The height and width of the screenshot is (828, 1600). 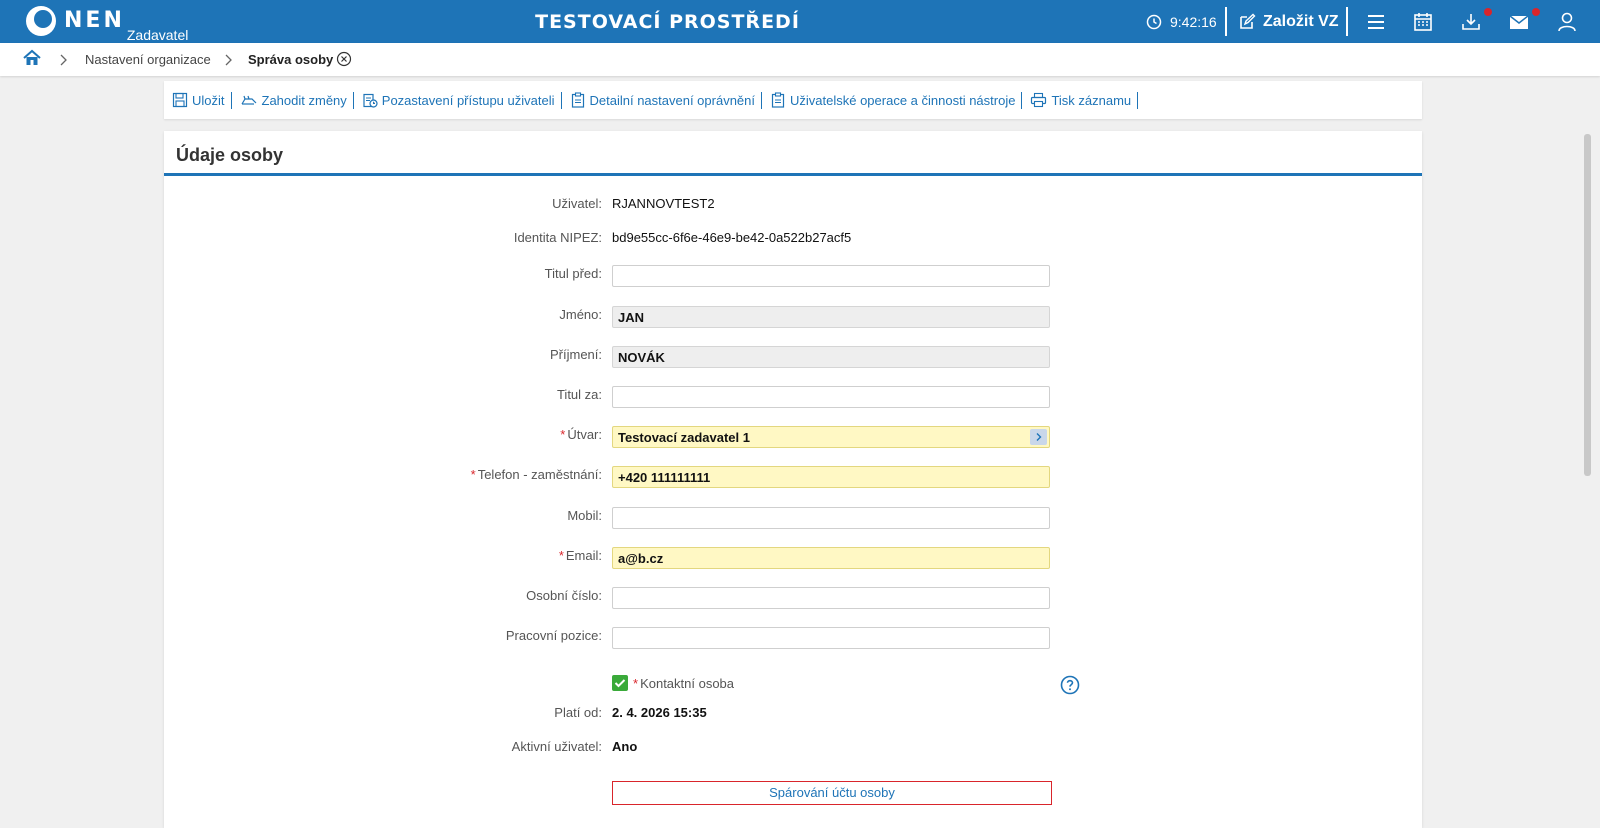 What do you see at coordinates (832, 793) in the screenshot?
I see `pair-account-button: Spárování účtu osoby` at bounding box center [832, 793].